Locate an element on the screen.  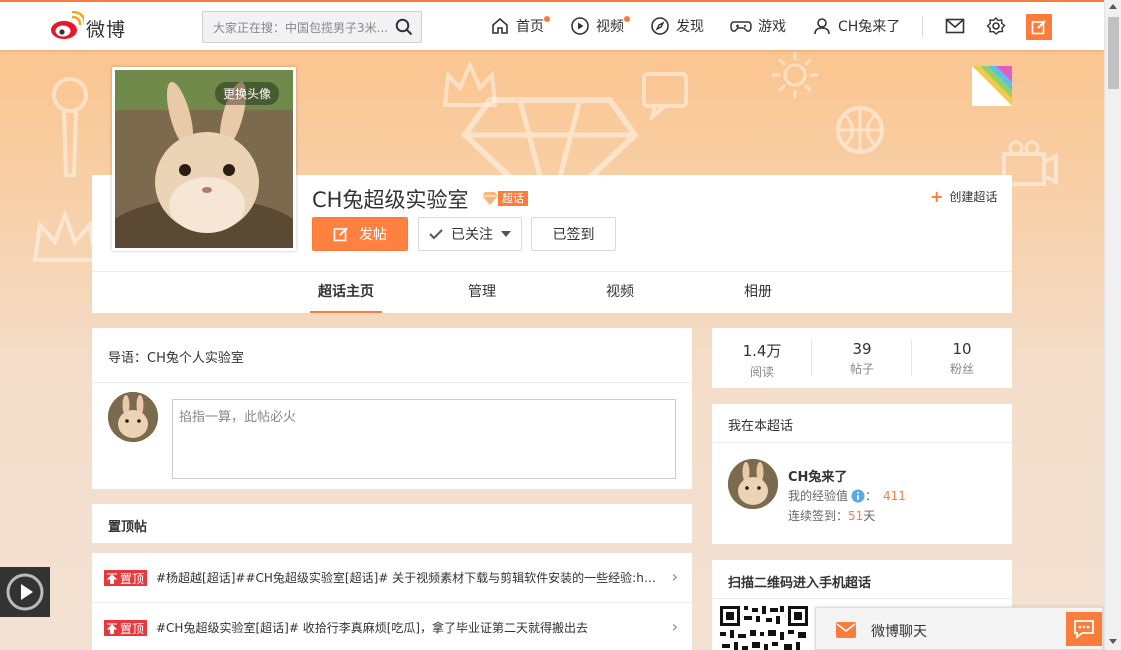
chat-mail-icon is located at coordinates (846, 630).